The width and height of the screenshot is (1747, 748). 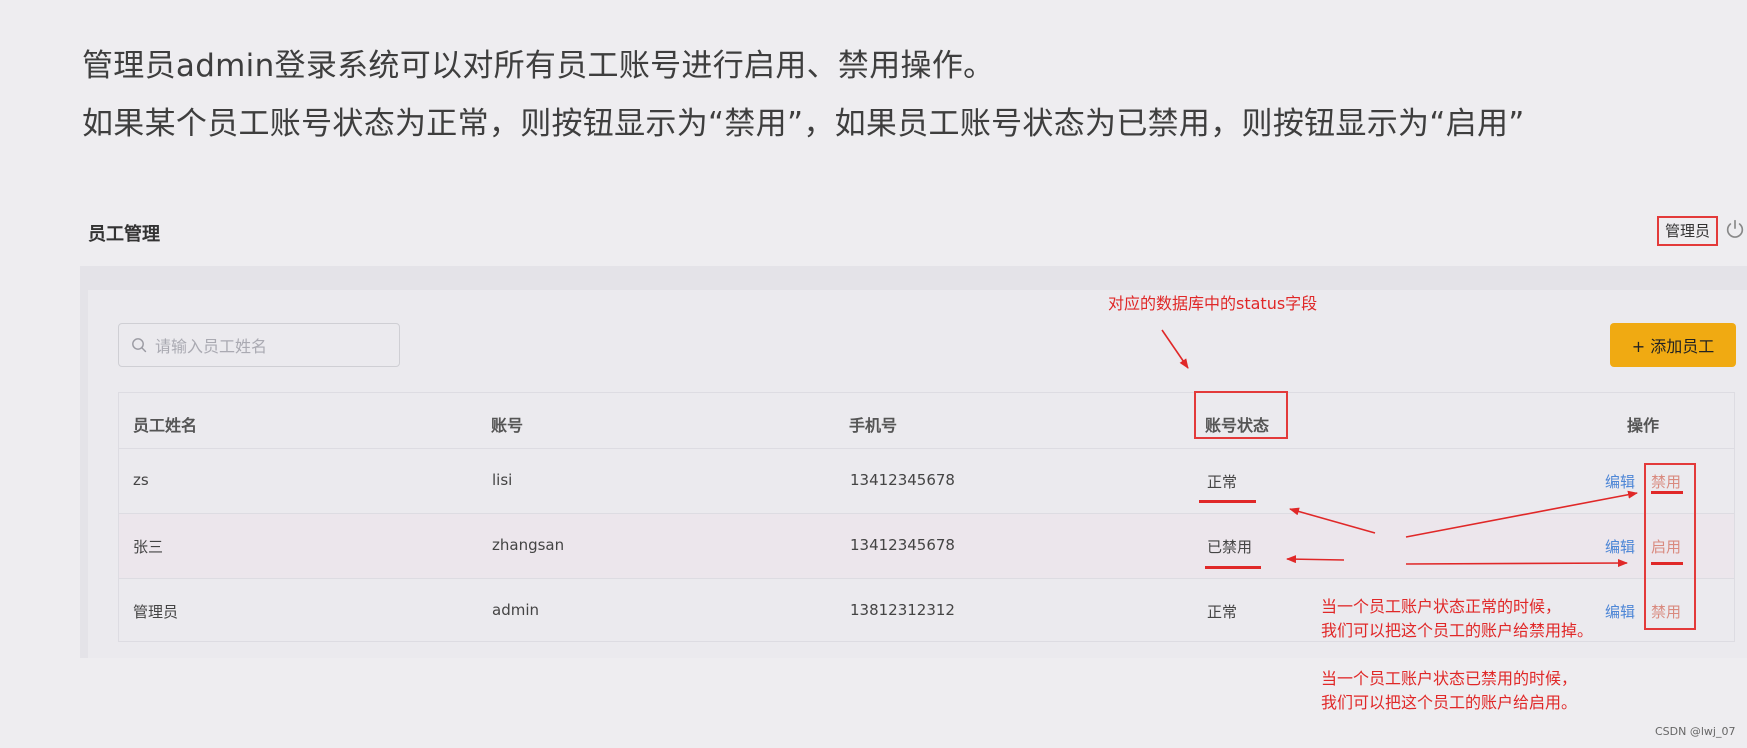 I want to click on table-row: 张三 zhangsan 13412345678 已禁用 编辑 启用, so click(x=926, y=546).